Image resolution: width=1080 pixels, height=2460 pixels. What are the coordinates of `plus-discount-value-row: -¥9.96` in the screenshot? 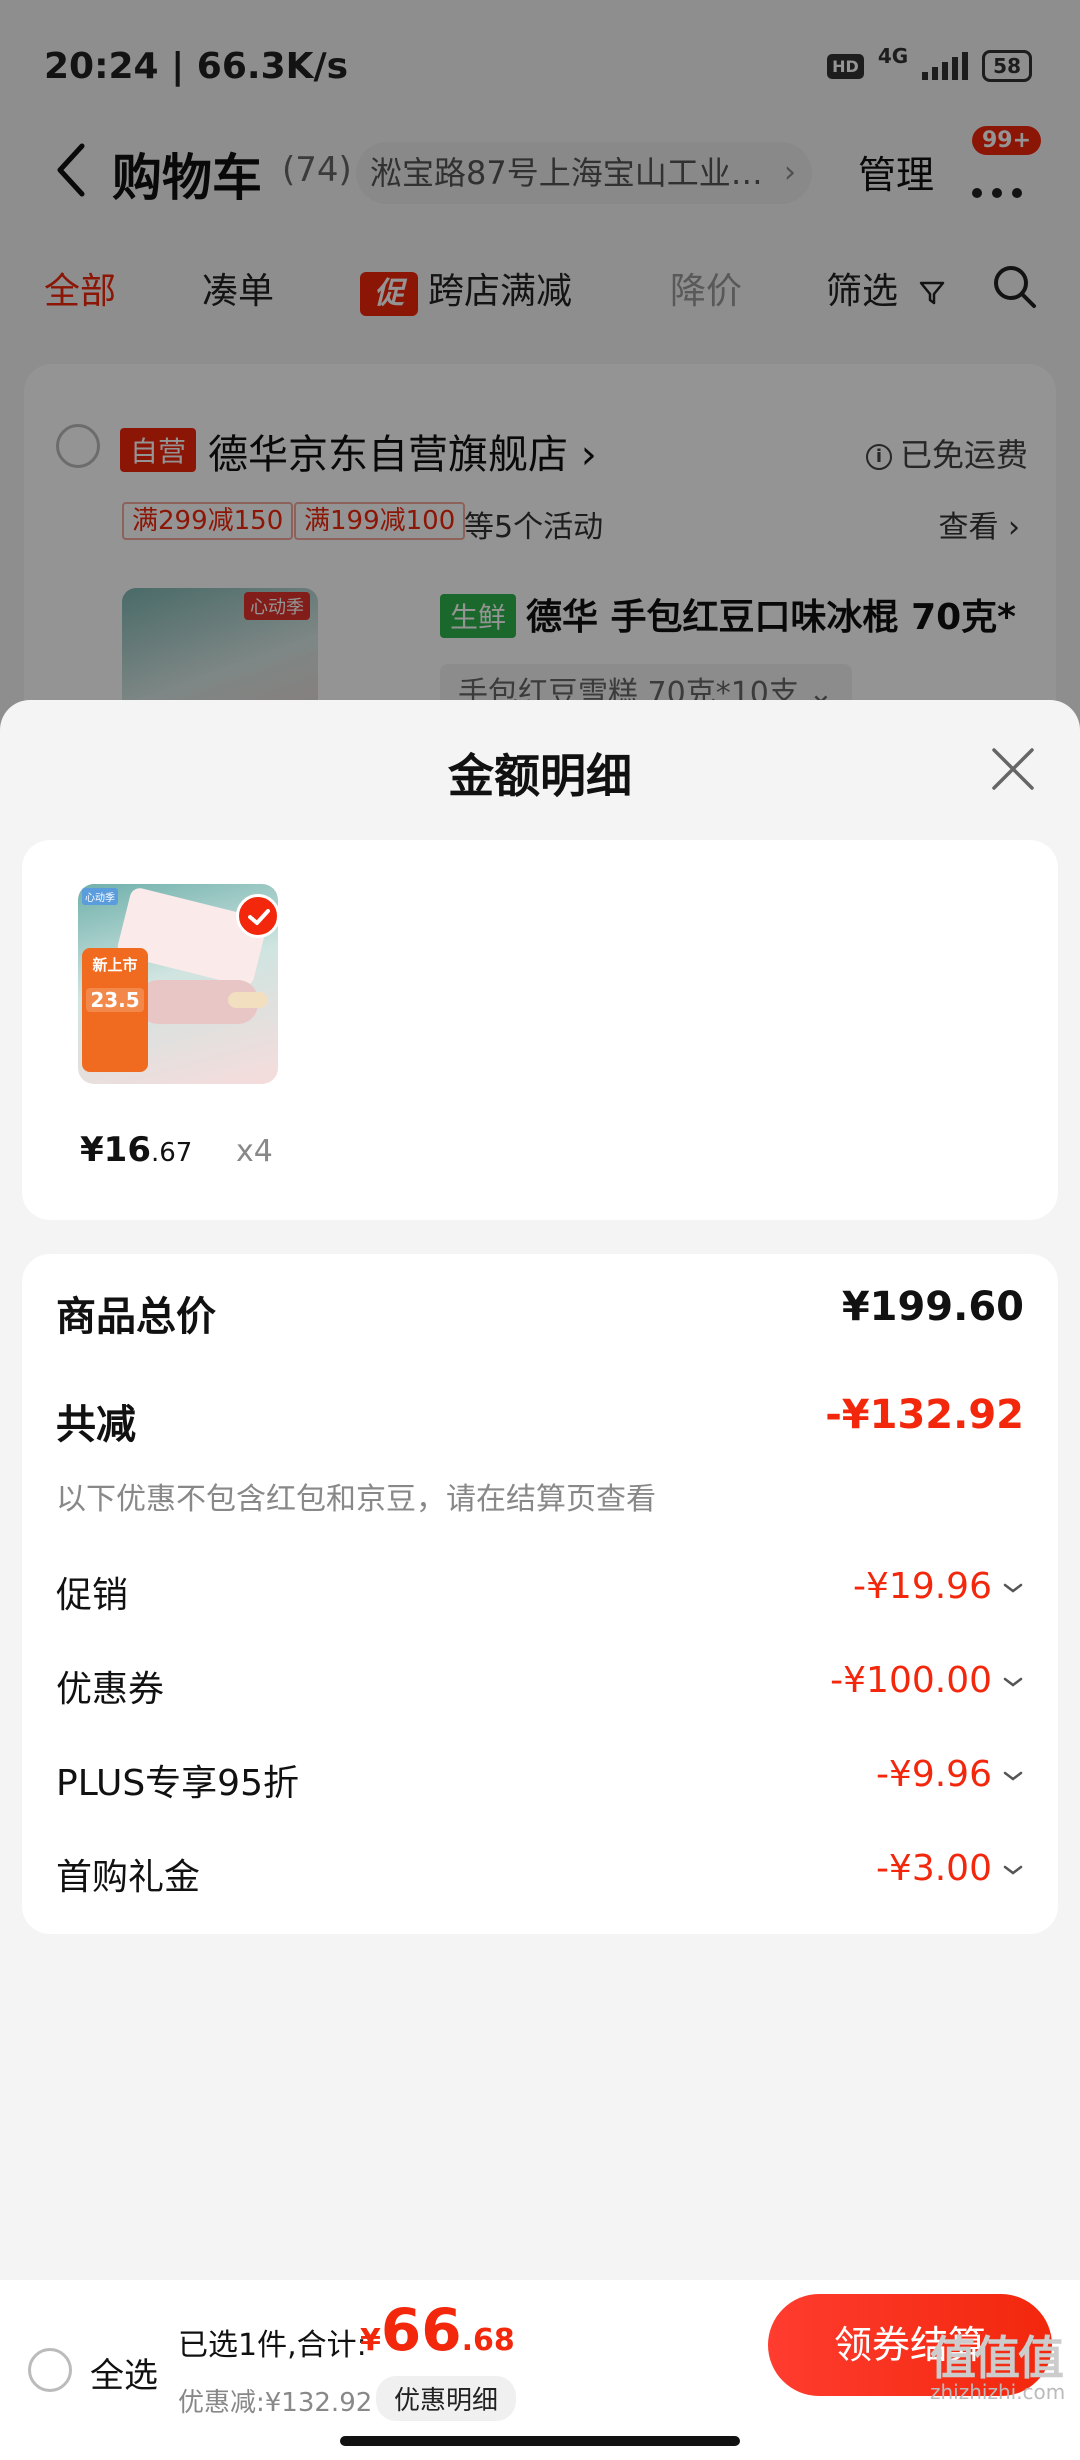 It's located at (950, 1774).